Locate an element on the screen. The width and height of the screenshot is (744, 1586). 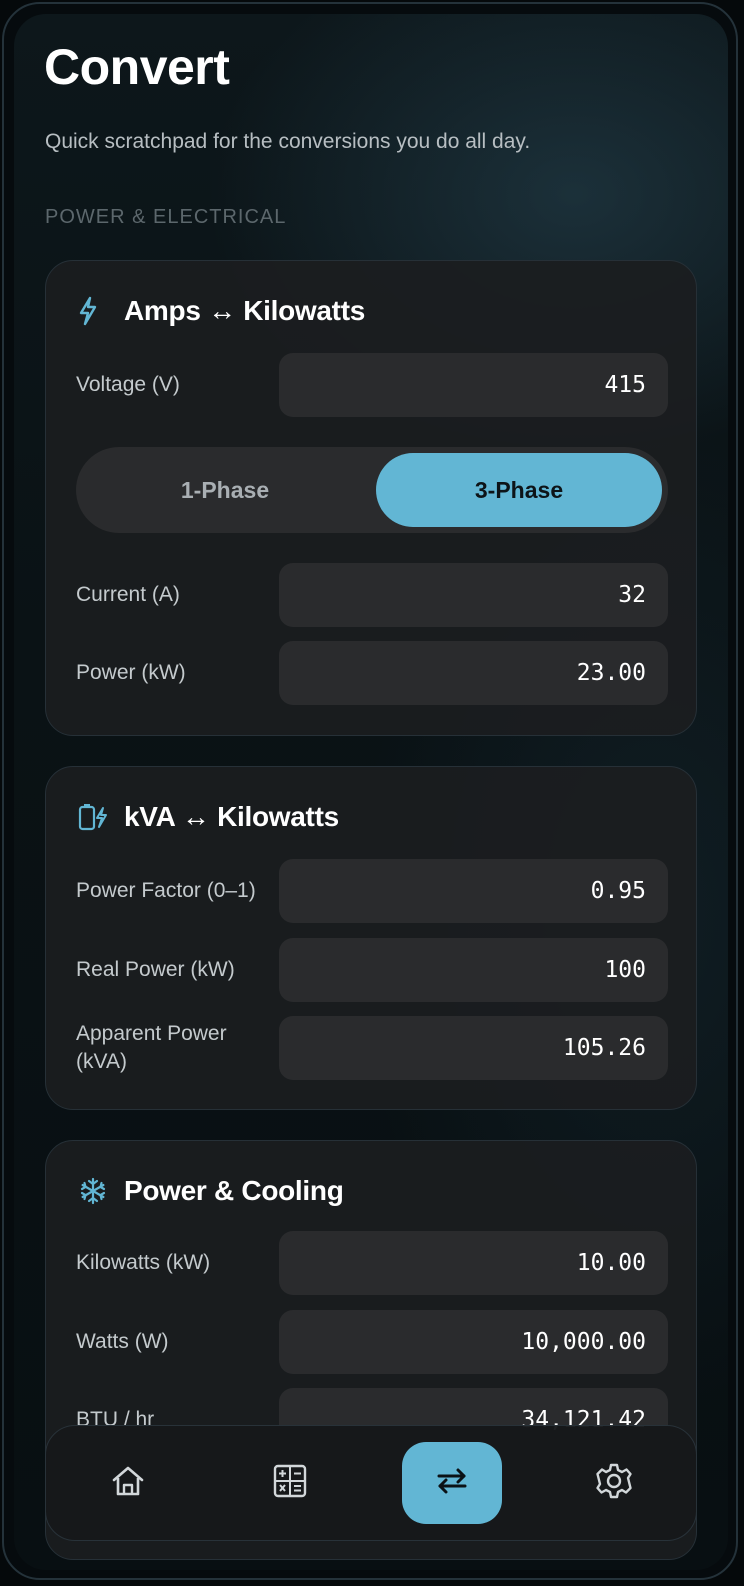
voltage-input: 415 is located at coordinates (473, 385).